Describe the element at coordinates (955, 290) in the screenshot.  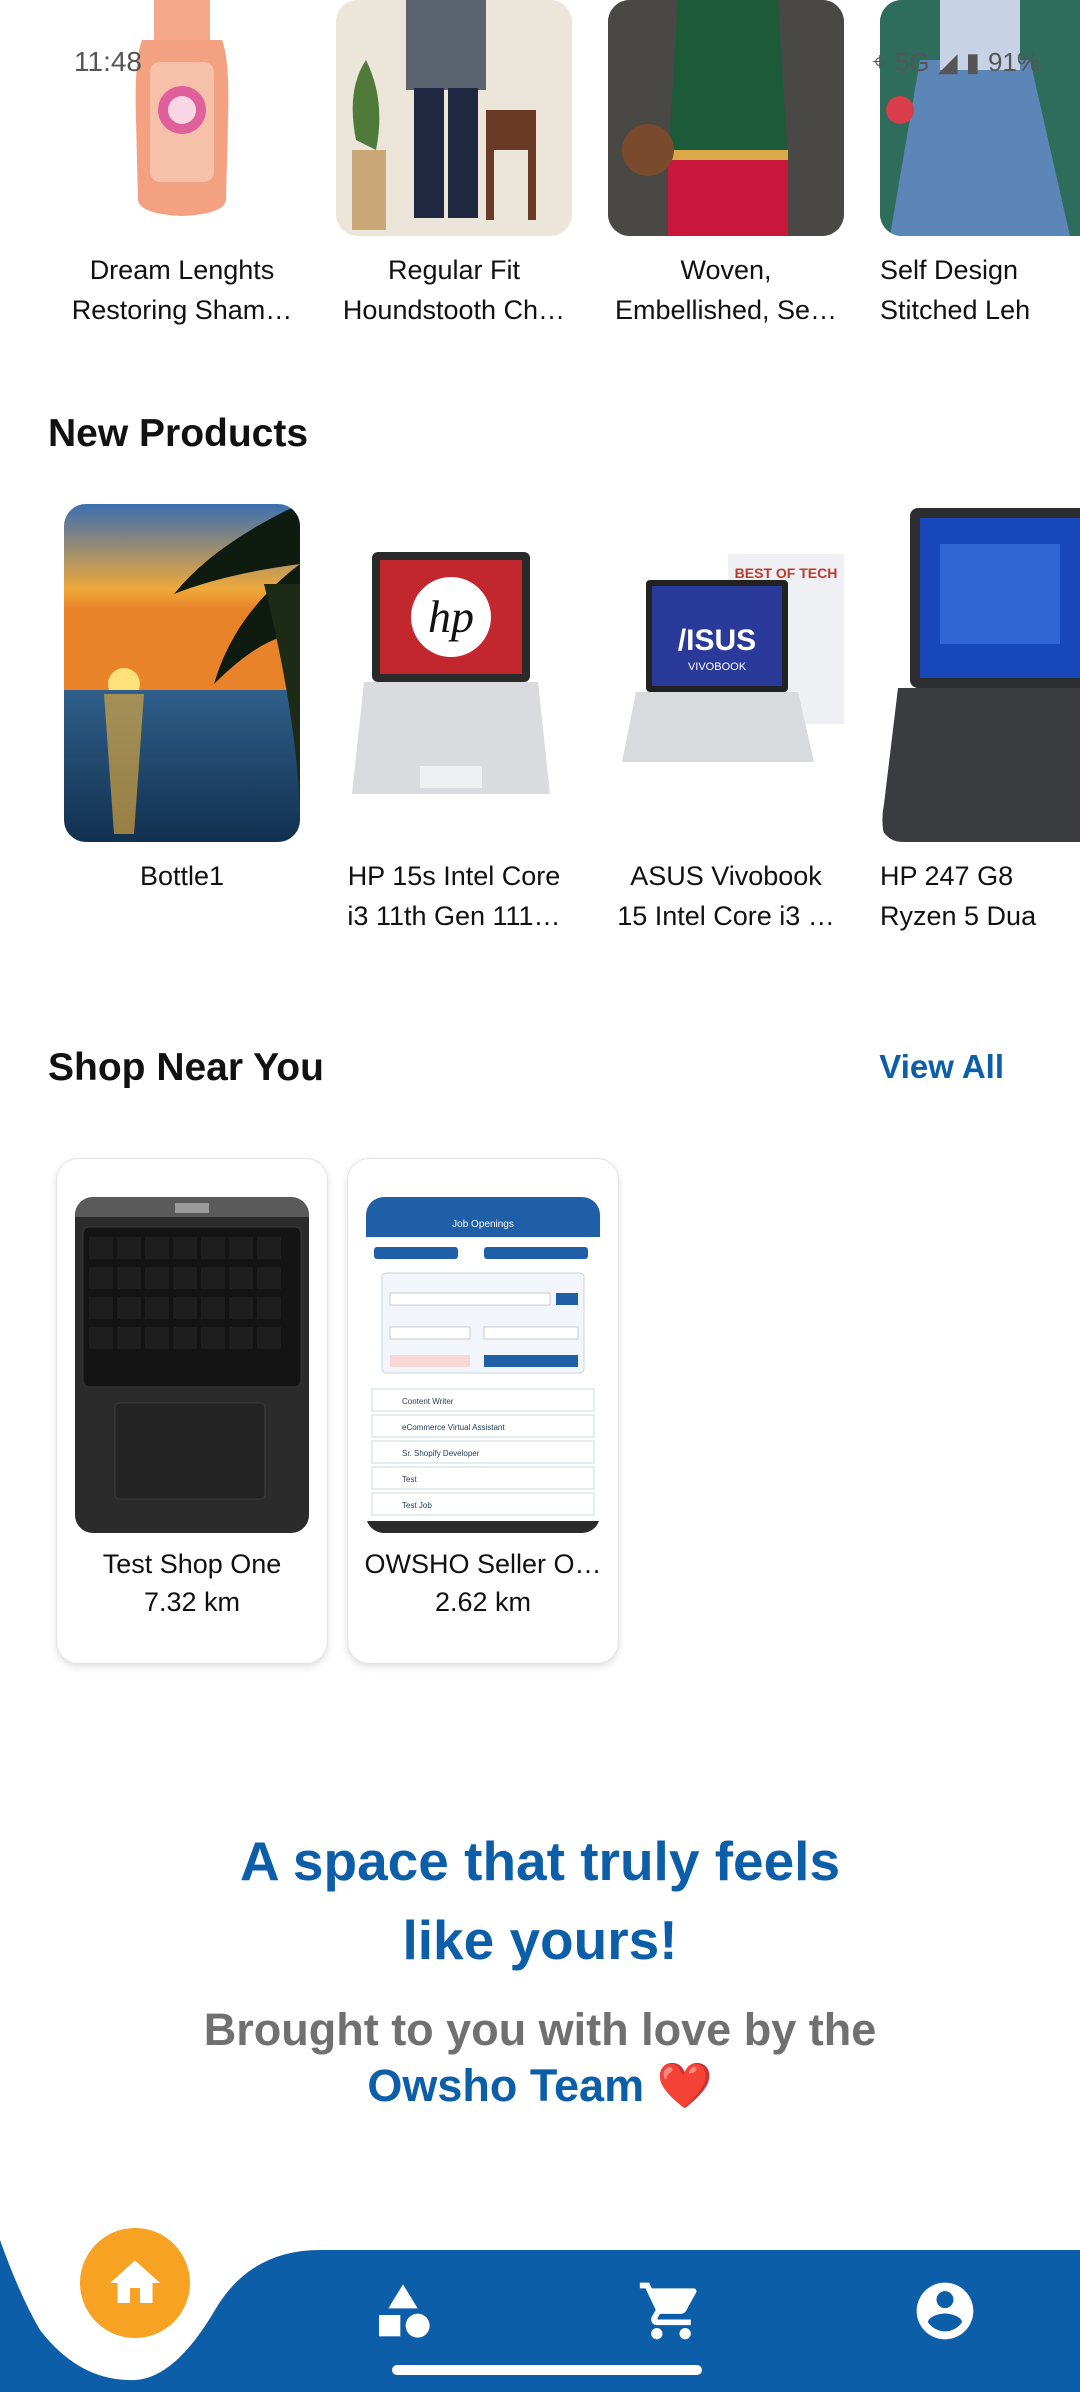
I see `product-title: Self Design Stitched Leh` at that location.